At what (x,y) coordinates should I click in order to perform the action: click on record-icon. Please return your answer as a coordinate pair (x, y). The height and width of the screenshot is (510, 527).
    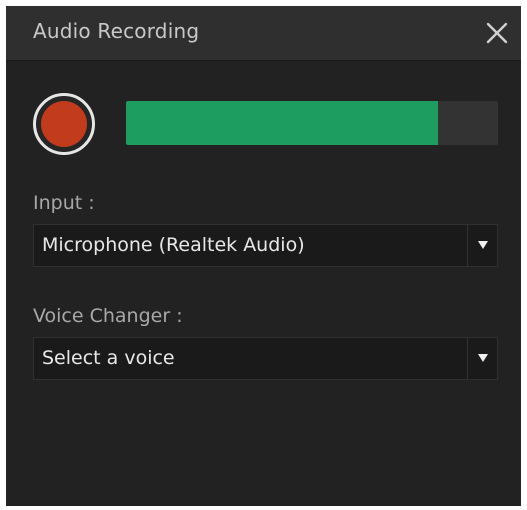
    Looking at the image, I should click on (64, 124).